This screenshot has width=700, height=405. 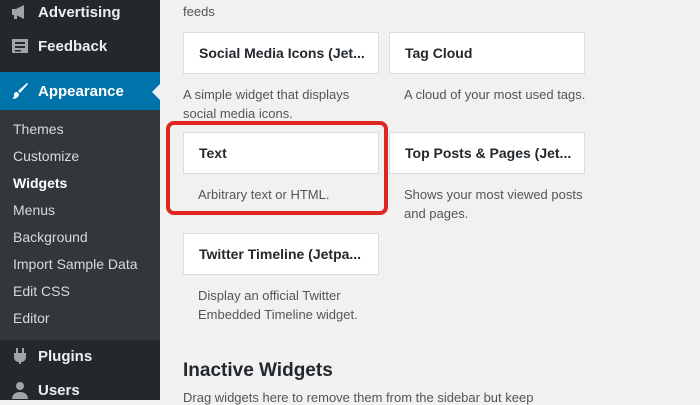 I want to click on submenu-widgets: Widgets, so click(x=40, y=183).